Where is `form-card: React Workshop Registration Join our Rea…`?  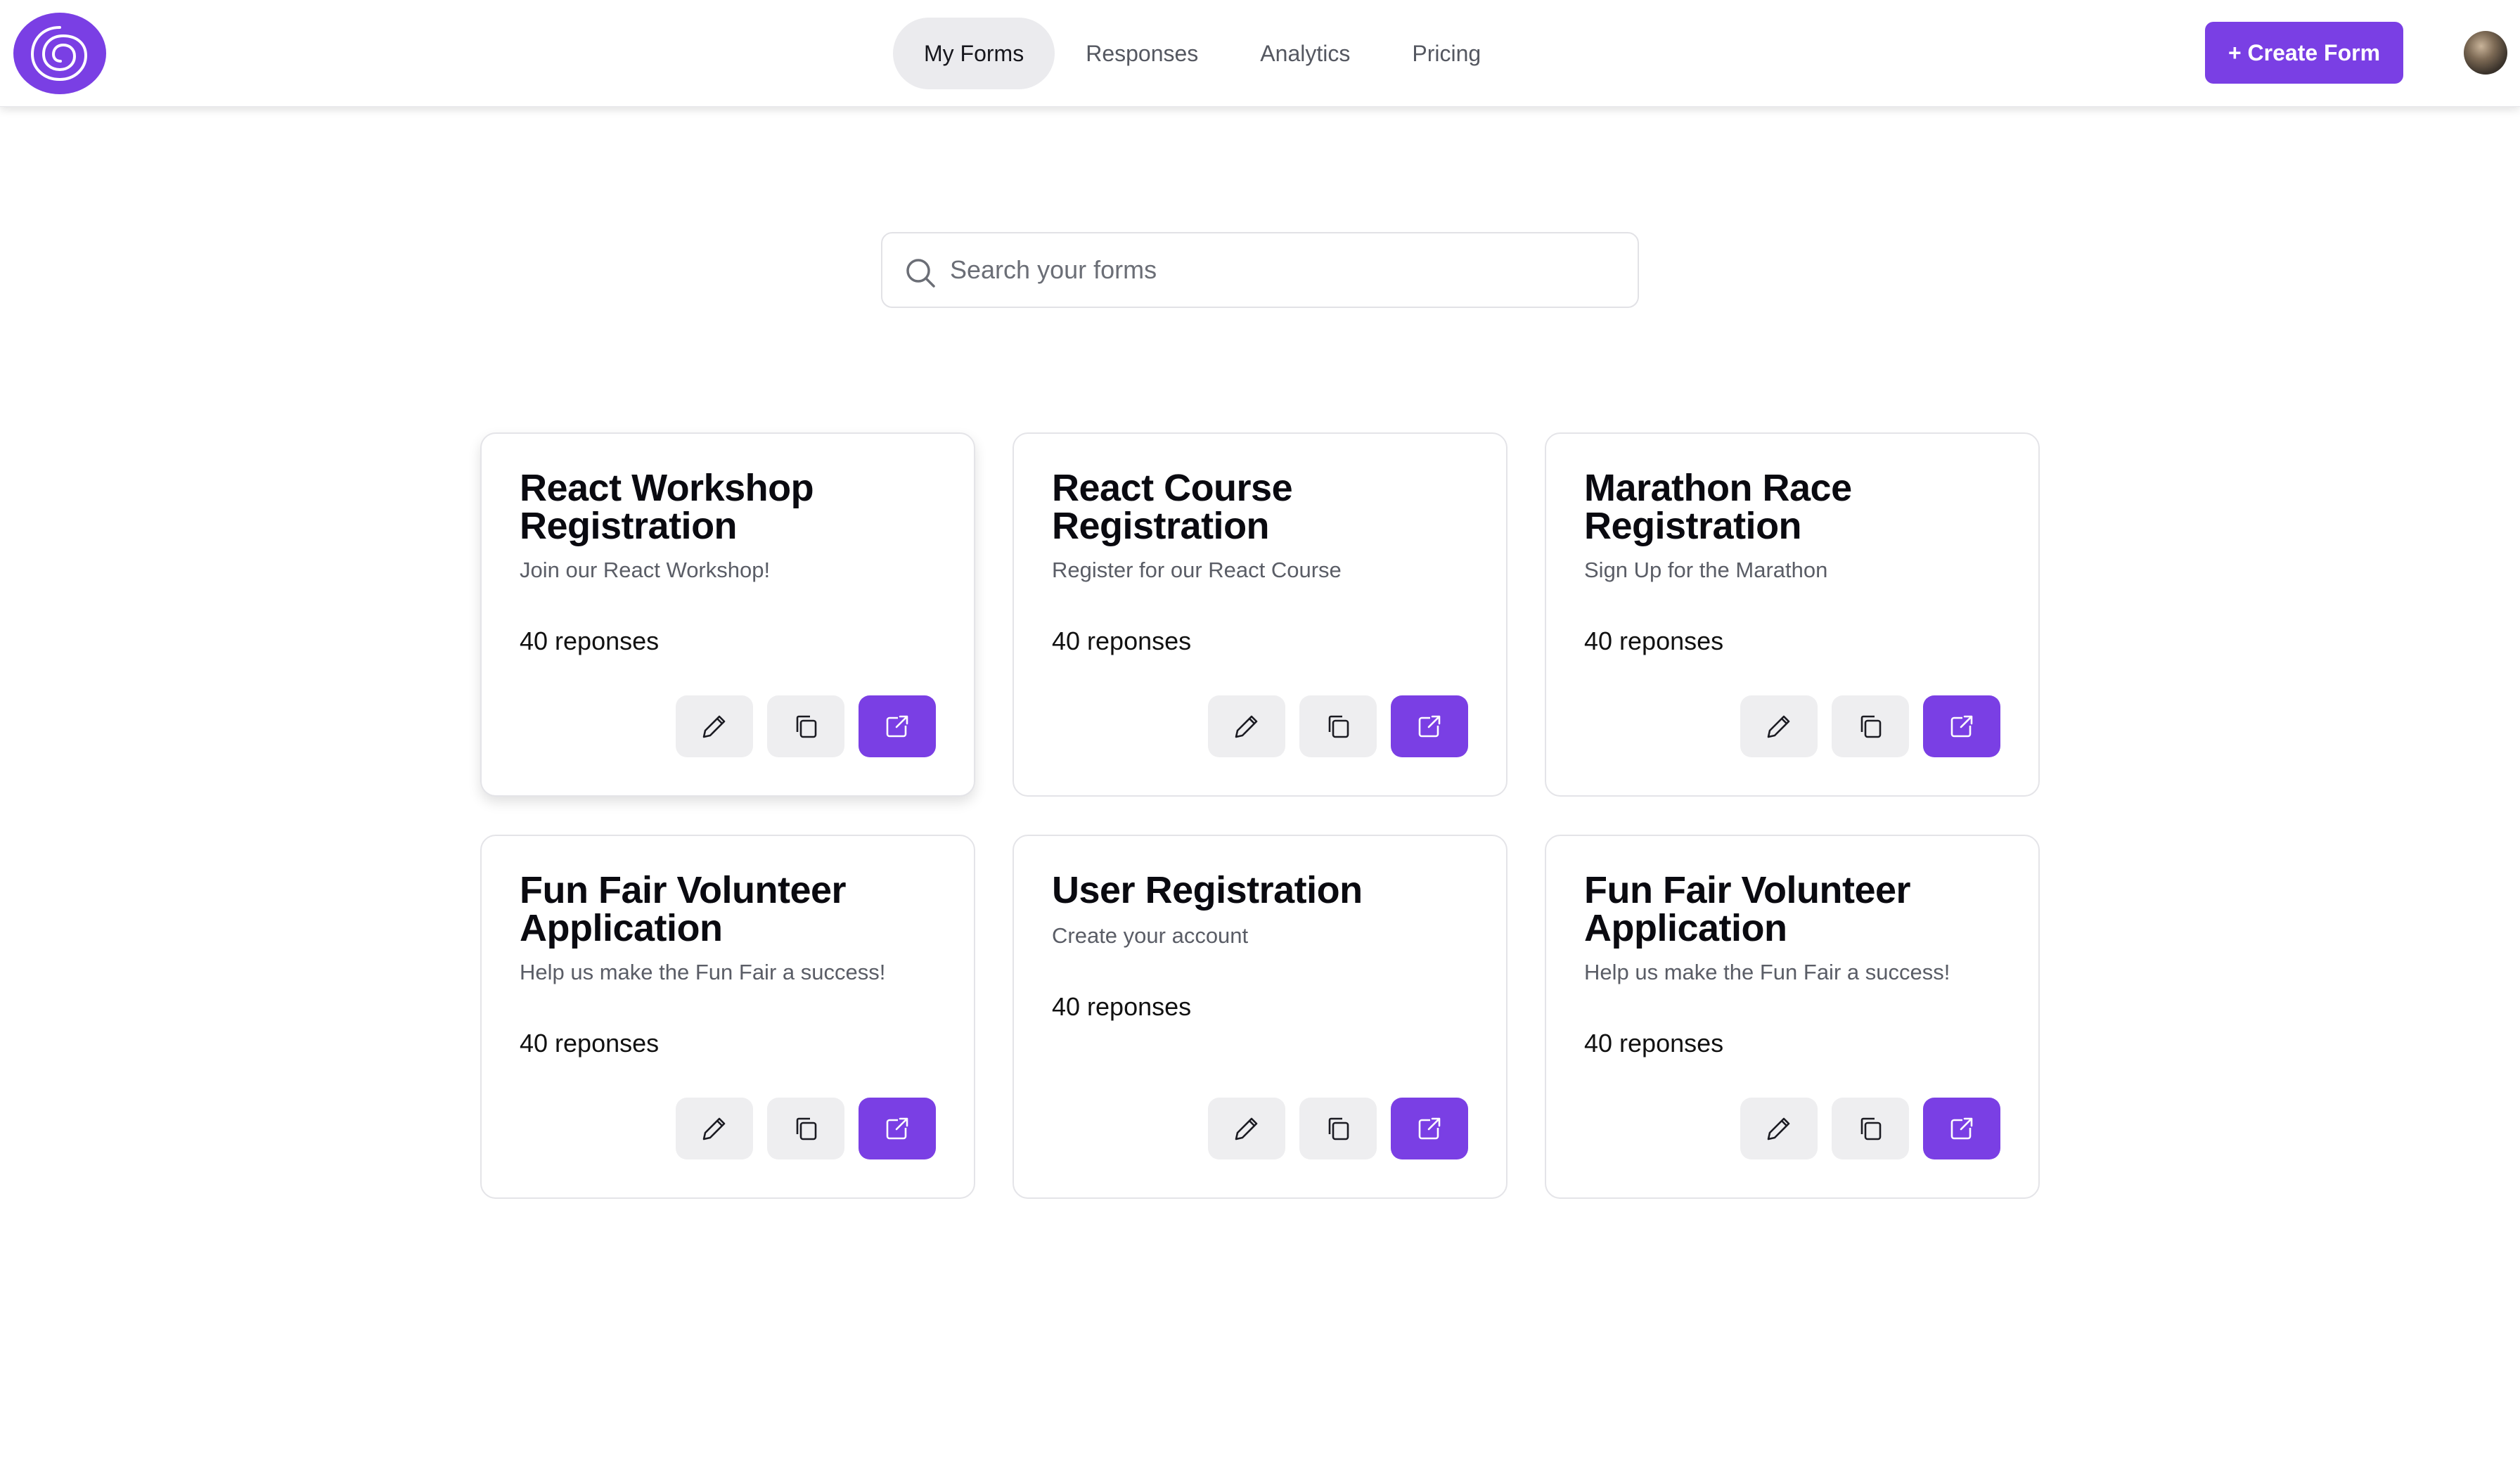
form-card: React Workshop Registration Join our Rea… is located at coordinates (727, 614).